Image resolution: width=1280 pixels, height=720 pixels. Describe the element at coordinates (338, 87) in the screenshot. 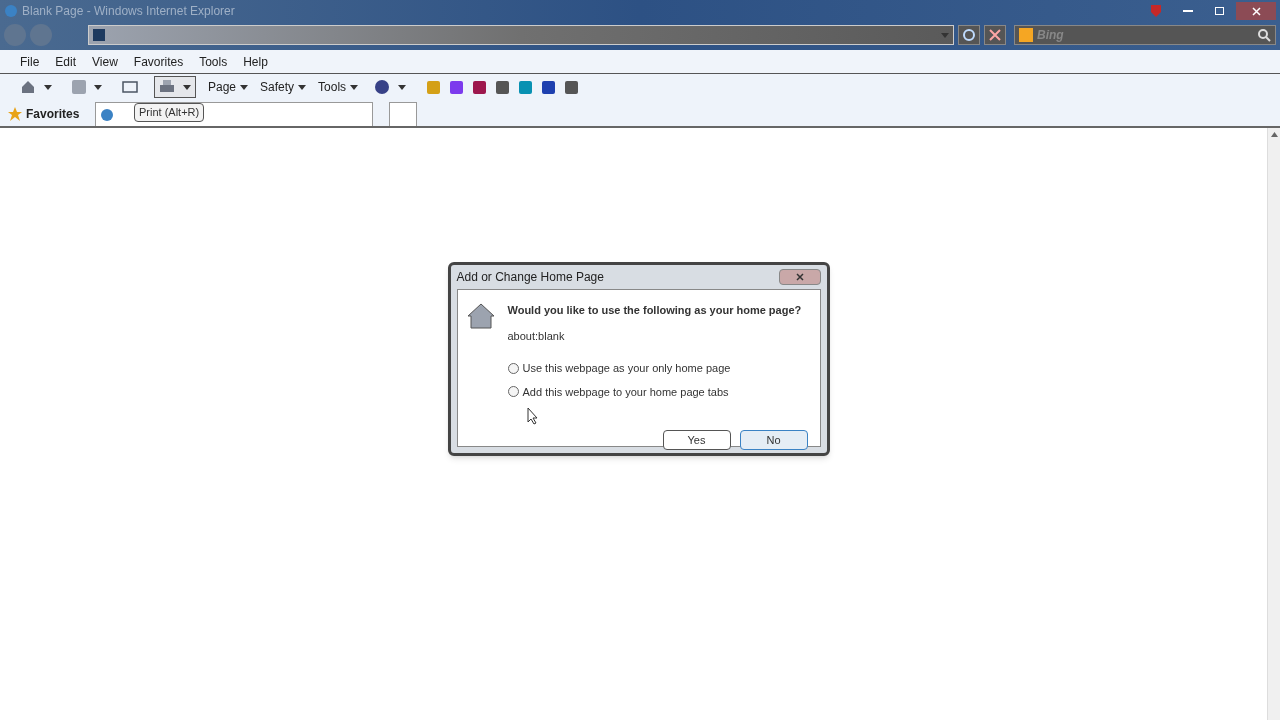

I see `command-menu: Tools` at that location.